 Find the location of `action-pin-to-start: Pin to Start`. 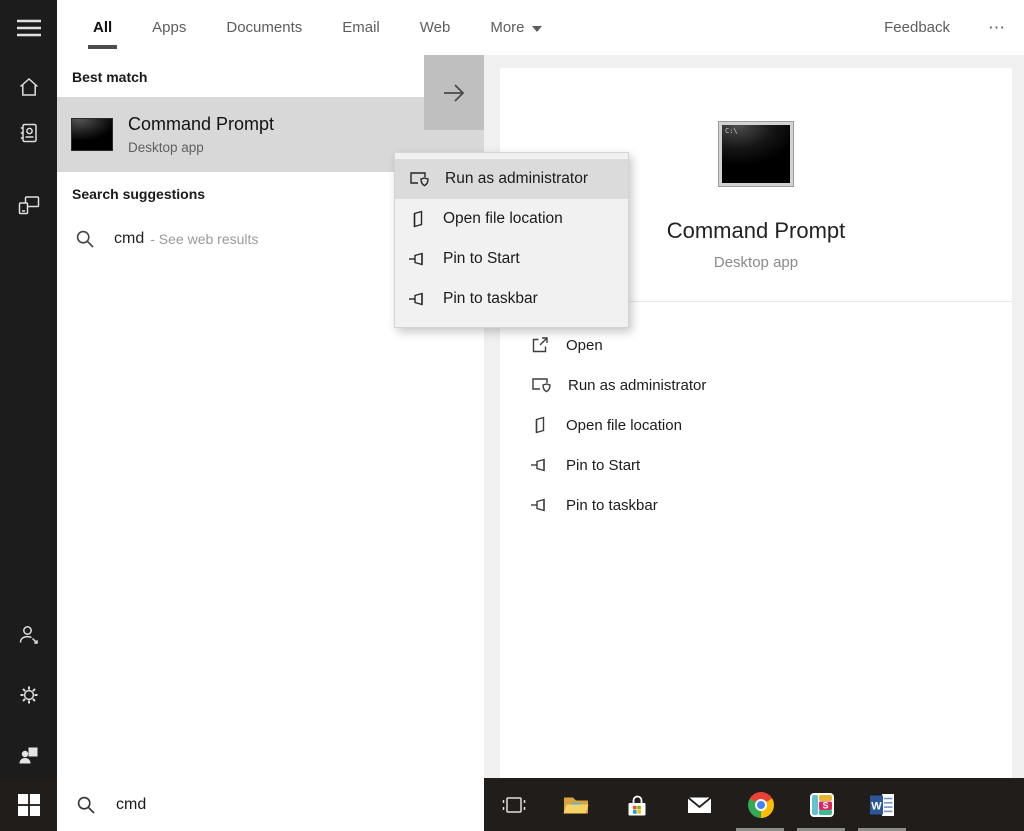

action-pin-to-start: Pin to Start is located at coordinates (756, 465).